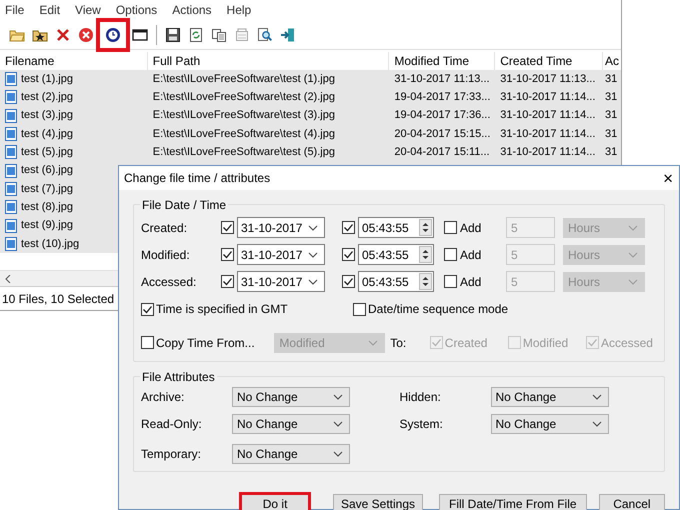 Image resolution: width=680 pixels, height=510 pixels. What do you see at coordinates (88, 10) in the screenshot?
I see `menu-item: View` at bounding box center [88, 10].